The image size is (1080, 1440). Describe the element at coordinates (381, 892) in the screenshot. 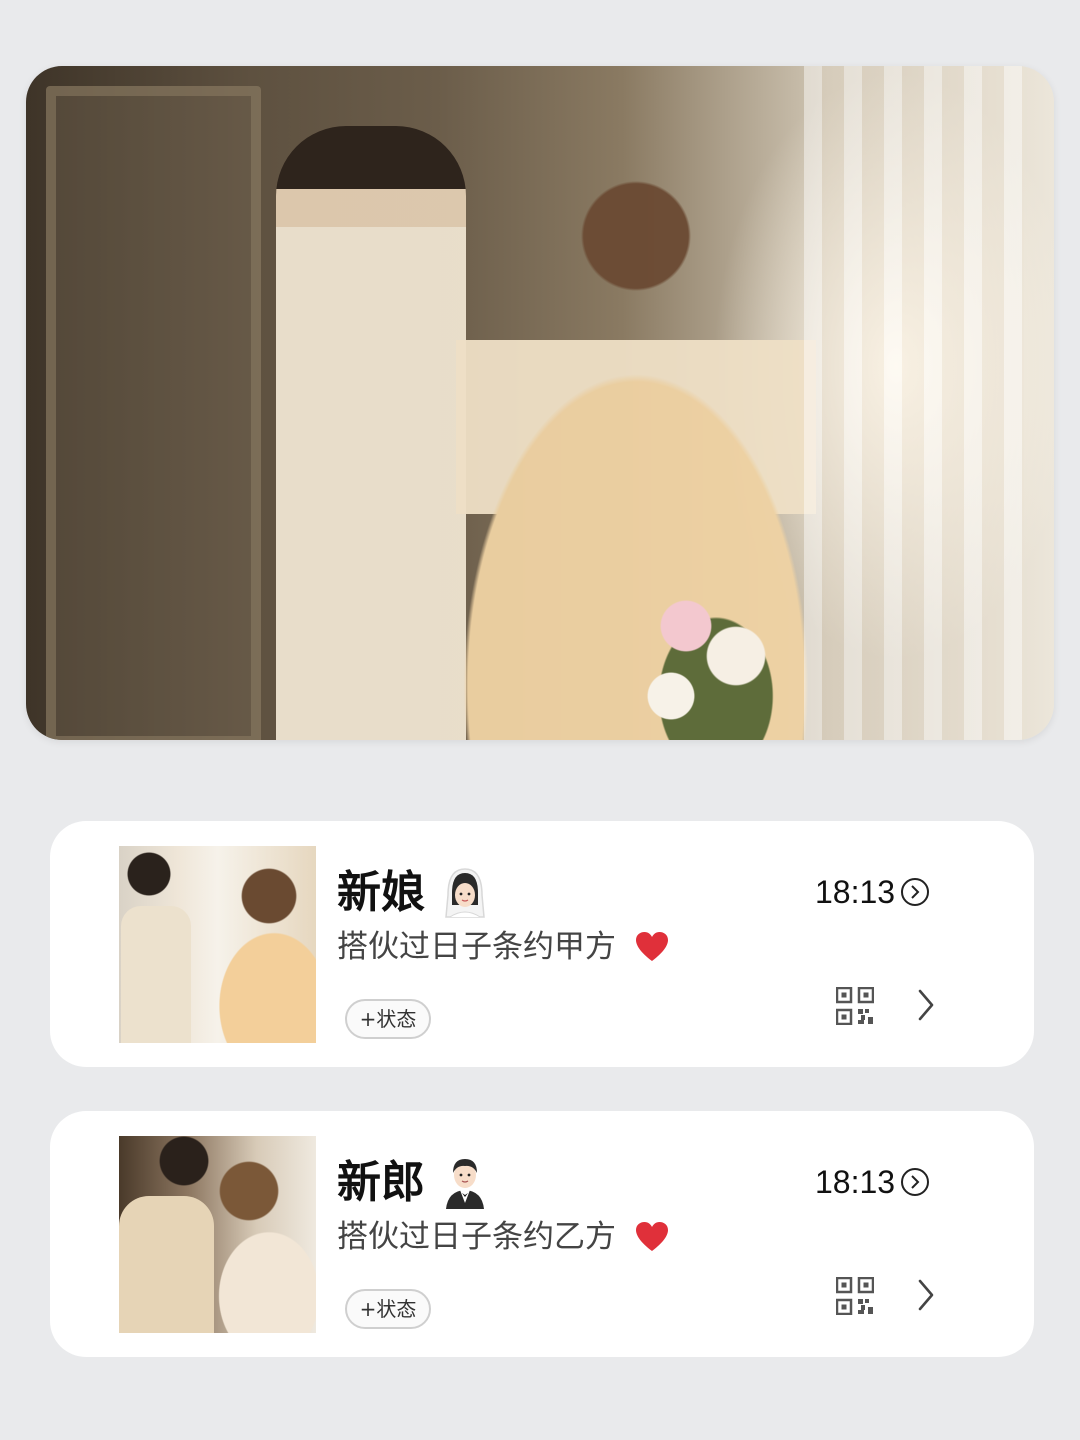

I see `profile-name: 新娘` at that location.